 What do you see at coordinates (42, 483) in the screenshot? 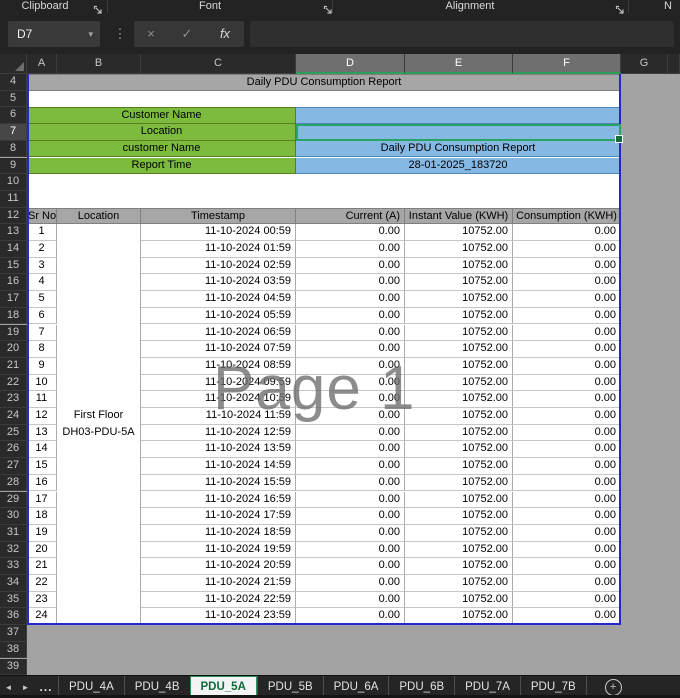
I see `sr-no-cell: 16` at bounding box center [42, 483].